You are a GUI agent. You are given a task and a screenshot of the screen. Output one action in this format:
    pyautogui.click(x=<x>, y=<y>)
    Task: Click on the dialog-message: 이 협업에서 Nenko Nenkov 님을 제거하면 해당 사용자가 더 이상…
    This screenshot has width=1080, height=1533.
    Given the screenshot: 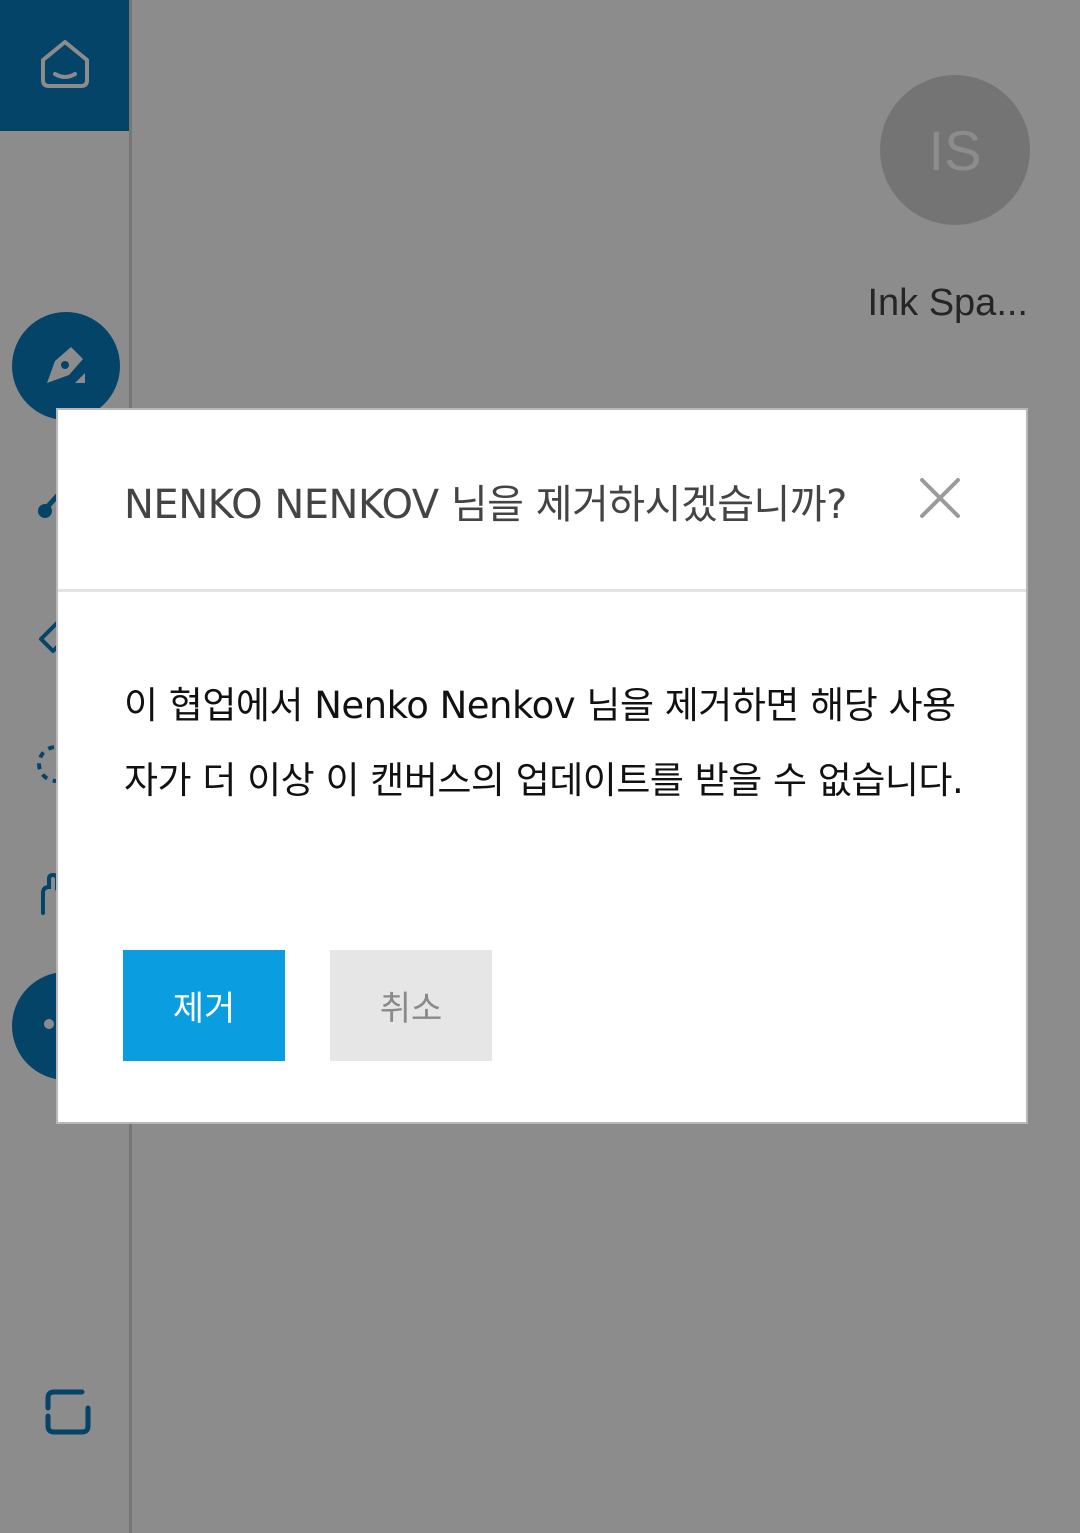 What is the action you would take?
    pyautogui.click(x=544, y=743)
    